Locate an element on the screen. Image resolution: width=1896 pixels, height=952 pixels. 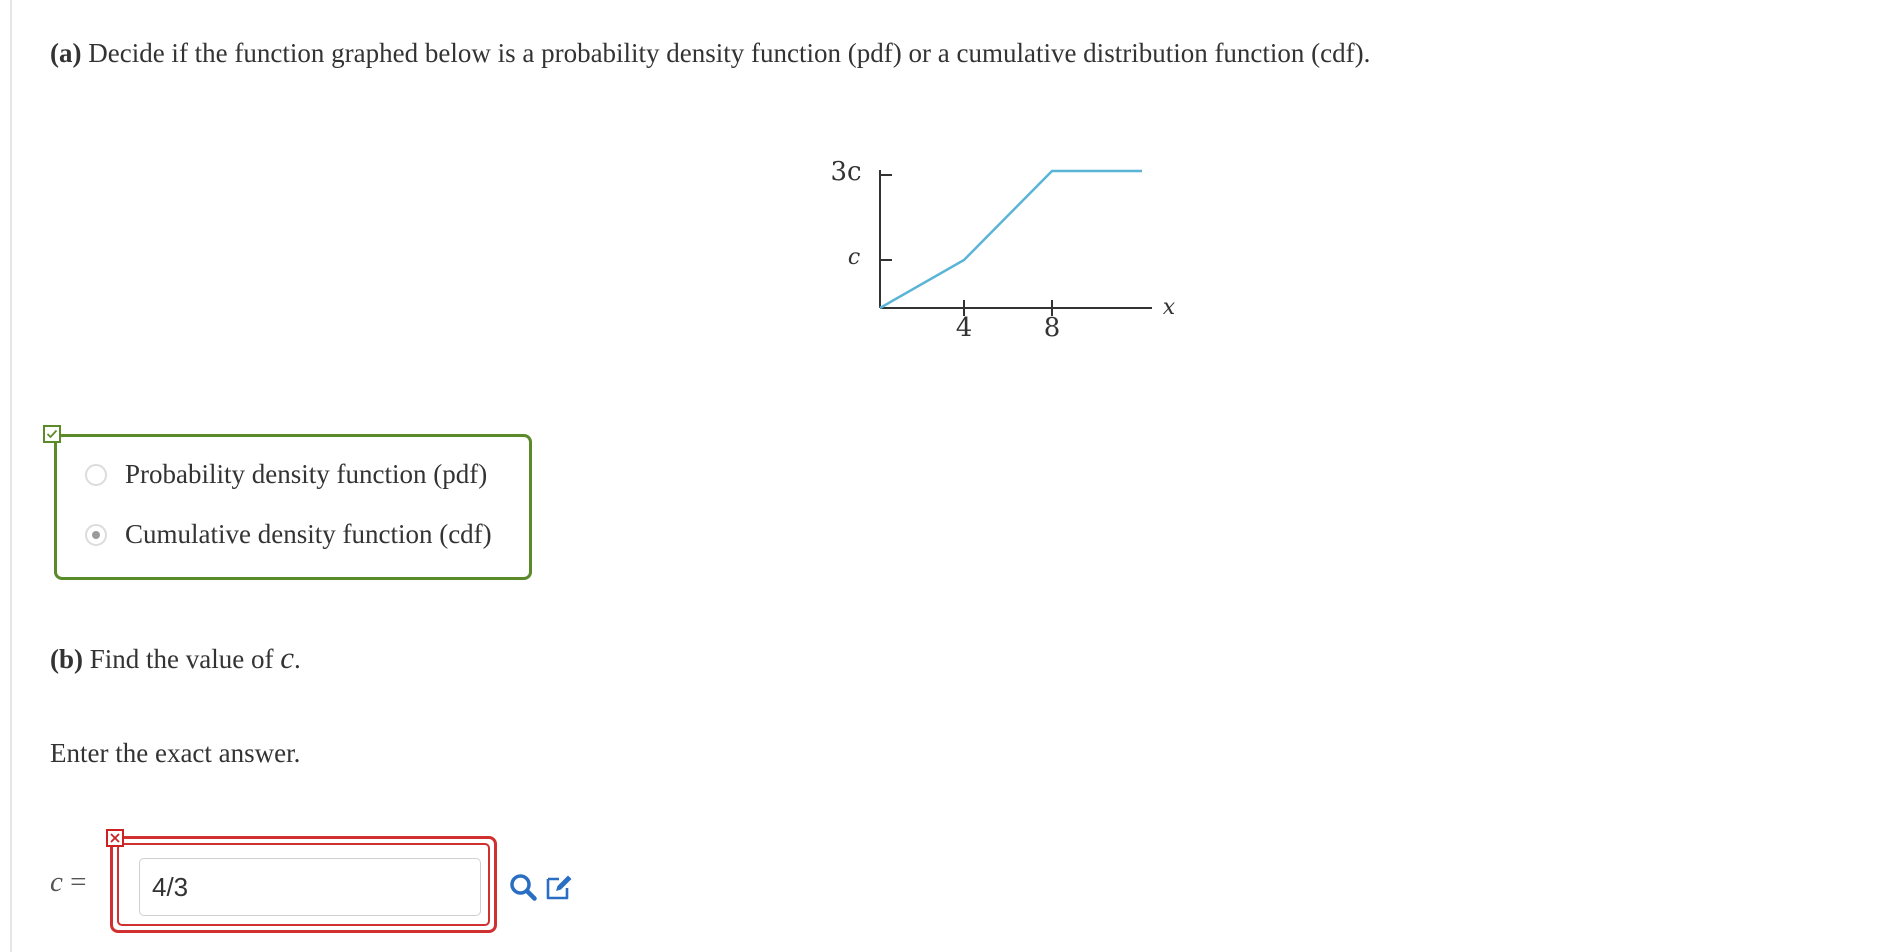
answer-equals: = is located at coordinates (78, 882).